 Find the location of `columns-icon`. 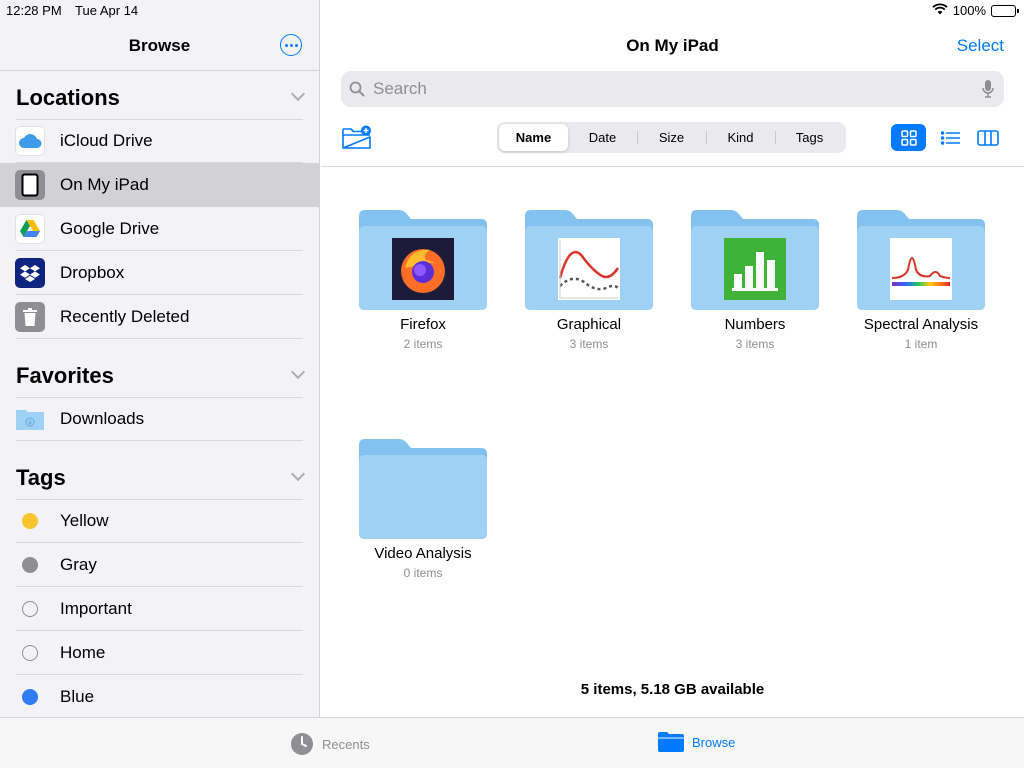

columns-icon is located at coordinates (988, 137).